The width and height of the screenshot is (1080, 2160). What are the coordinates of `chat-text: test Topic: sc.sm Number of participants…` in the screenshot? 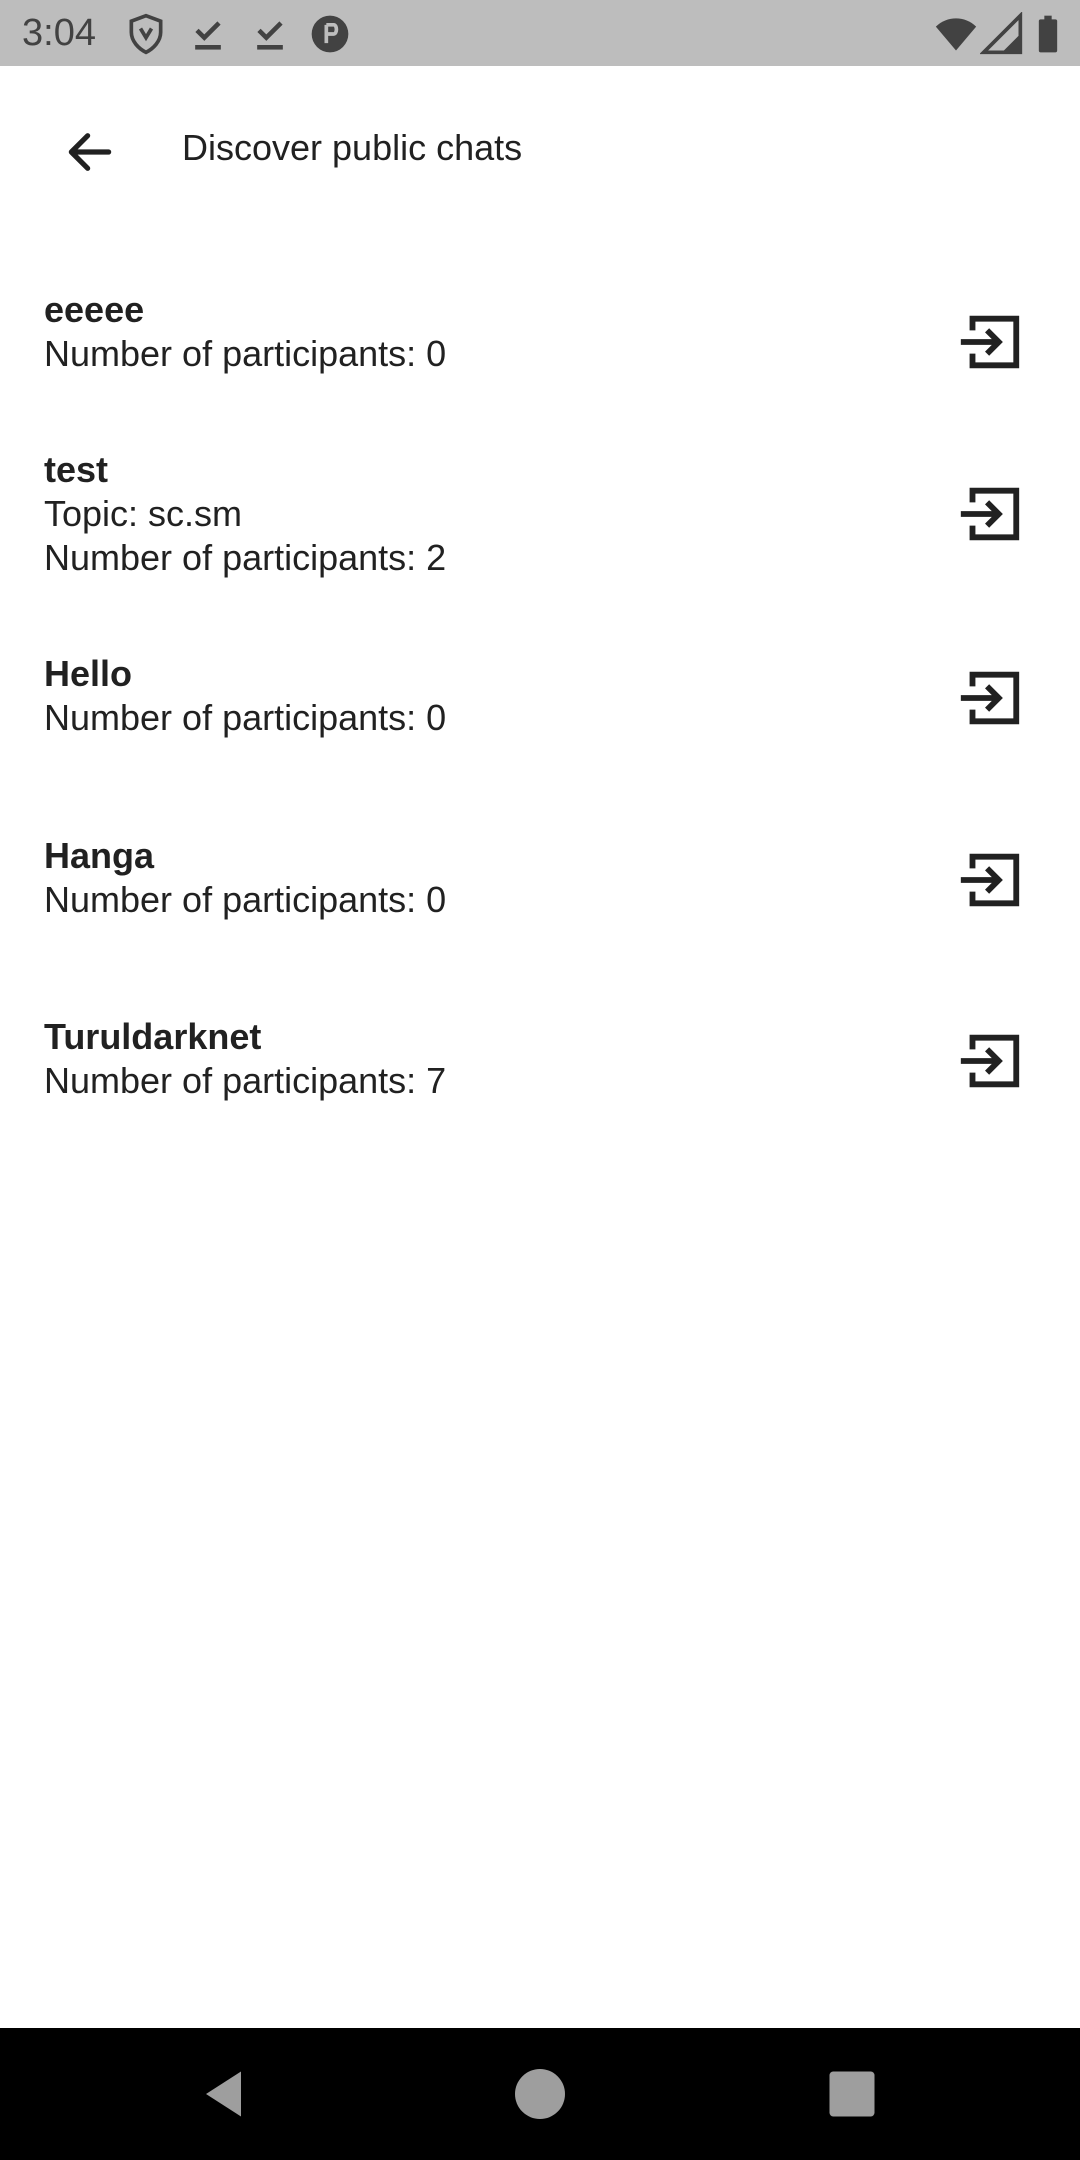 It's located at (245, 514).